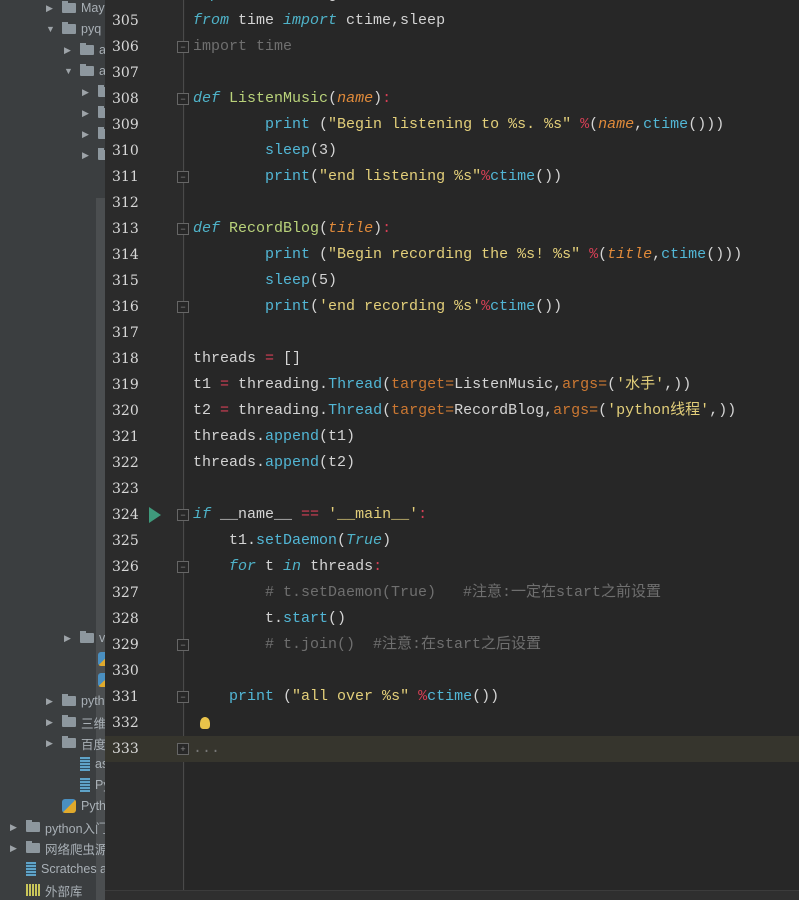 The width and height of the screenshot is (799, 900). I want to click on lightbulb-icon, so click(205, 723).